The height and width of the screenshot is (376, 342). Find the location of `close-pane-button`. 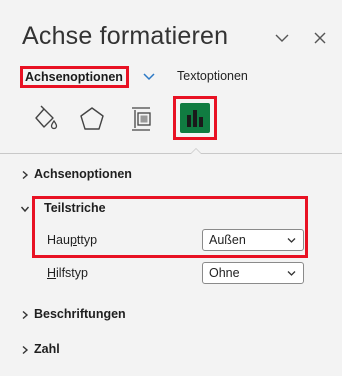

close-pane-button is located at coordinates (320, 38).